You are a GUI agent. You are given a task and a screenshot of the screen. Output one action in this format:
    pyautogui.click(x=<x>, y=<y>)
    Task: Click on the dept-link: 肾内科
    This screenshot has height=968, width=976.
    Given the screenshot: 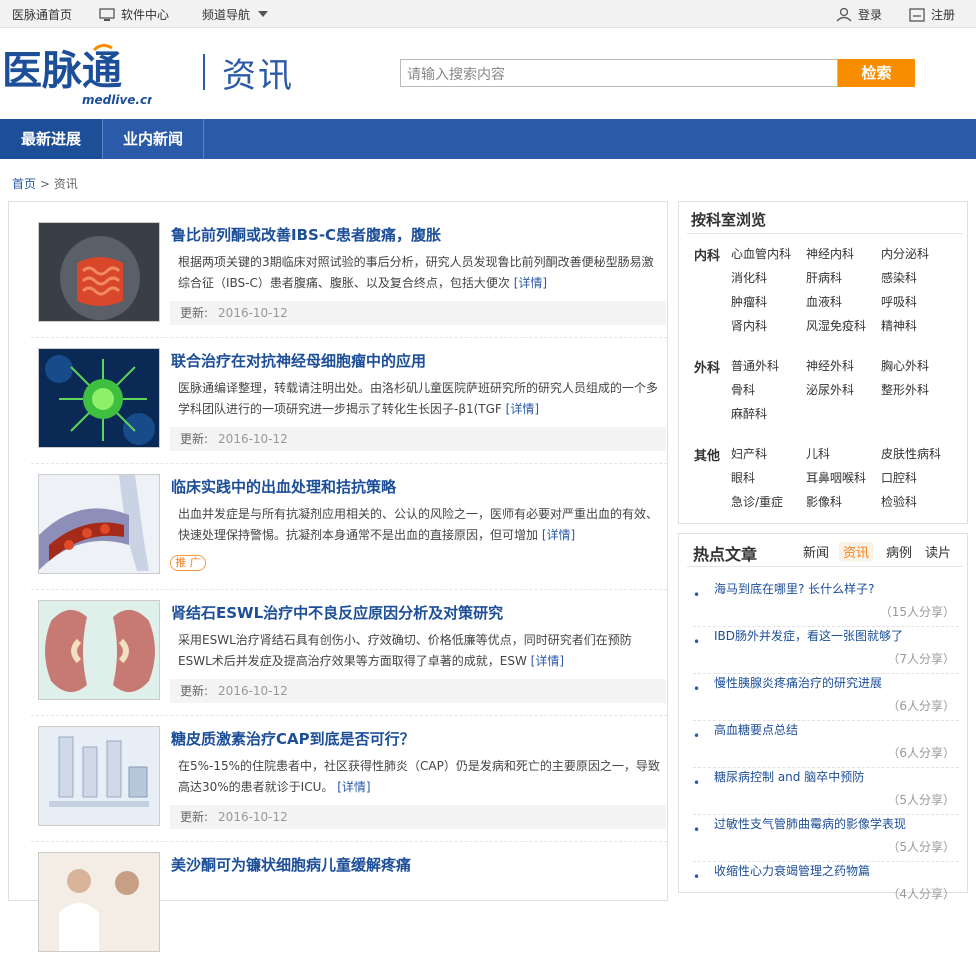 What is the action you would take?
    pyautogui.click(x=749, y=325)
    